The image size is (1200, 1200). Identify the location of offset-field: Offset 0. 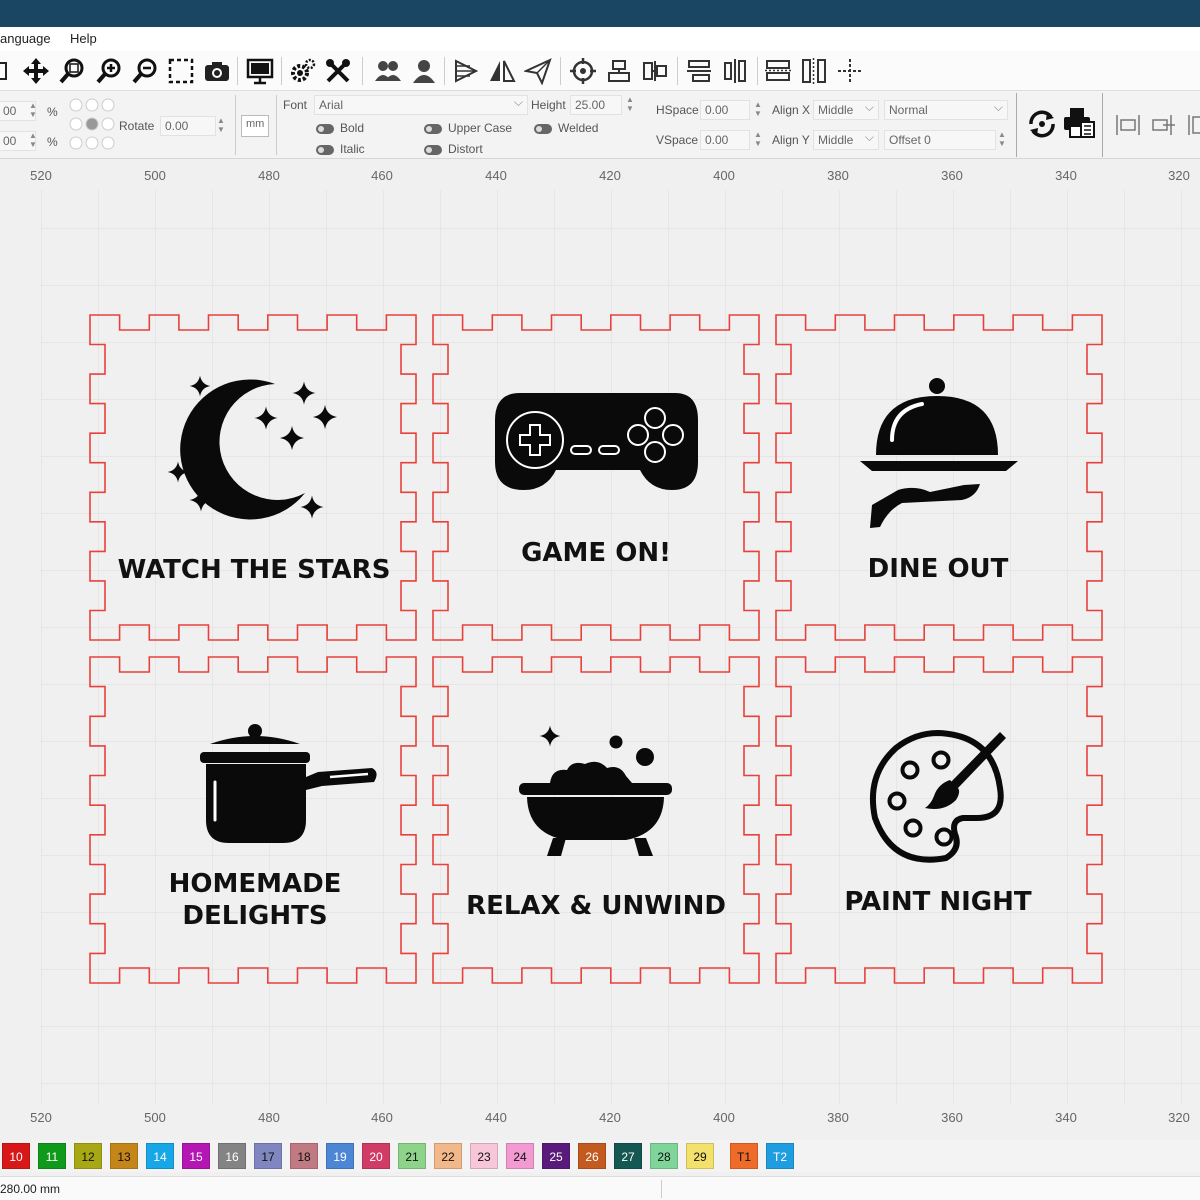
(940, 140).